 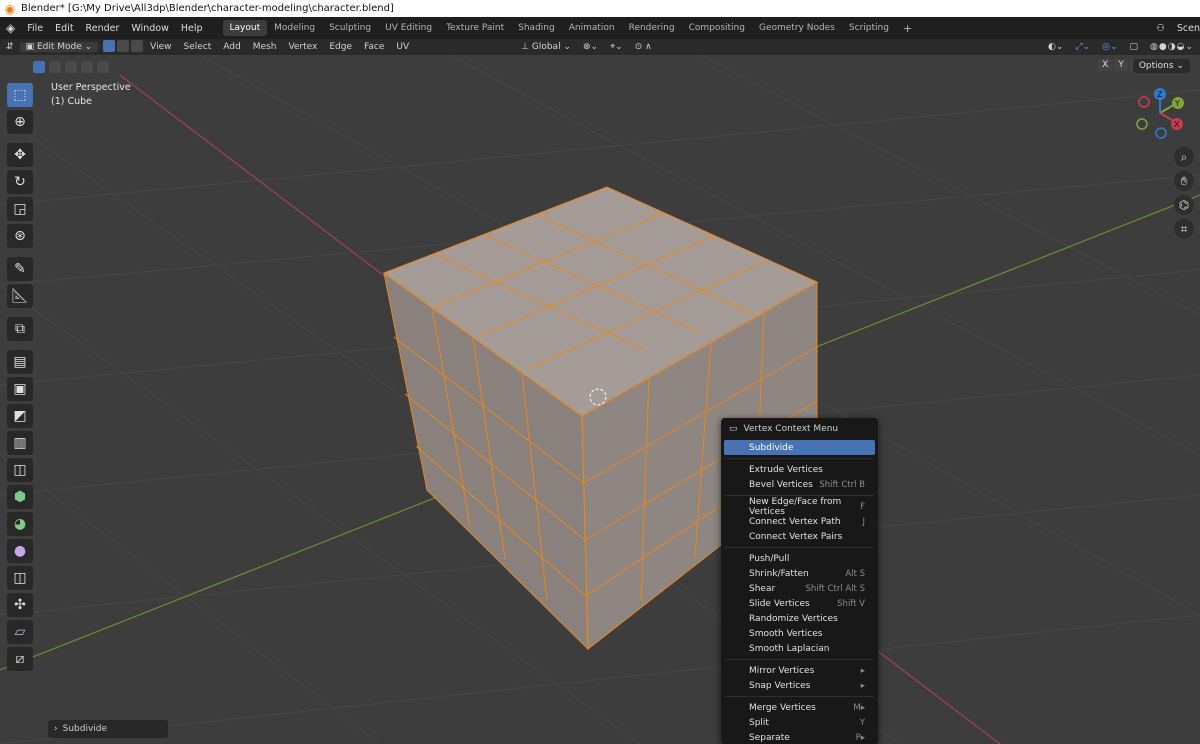 What do you see at coordinates (907, 28) in the screenshot?
I see `add-workspace-button: +` at bounding box center [907, 28].